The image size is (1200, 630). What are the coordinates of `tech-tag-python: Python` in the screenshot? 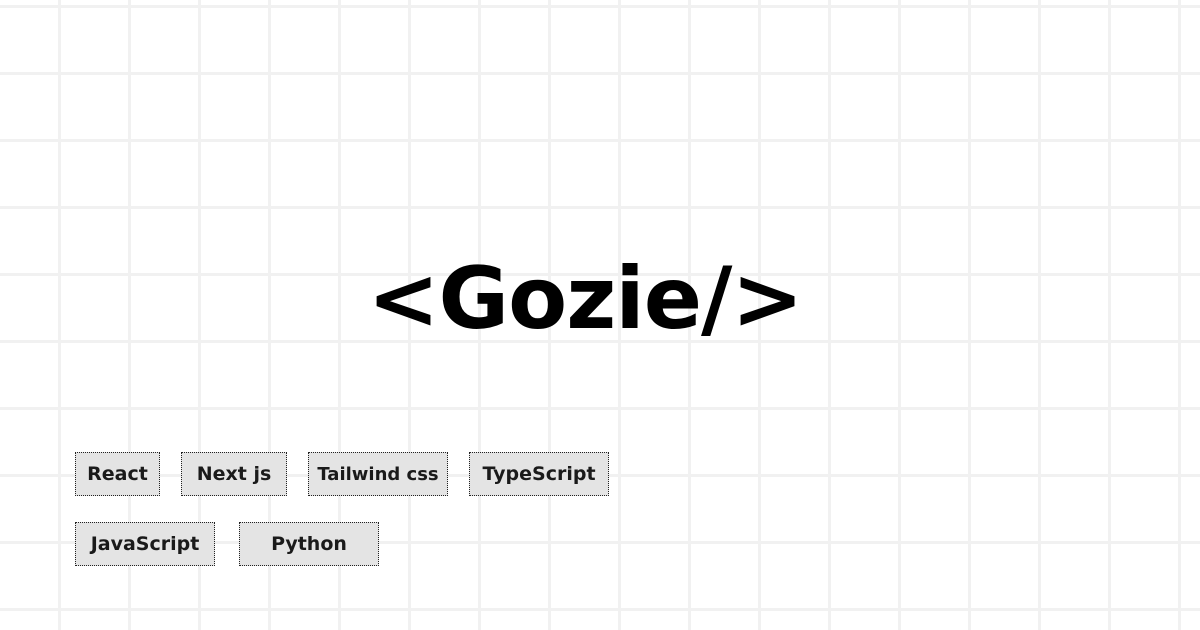 It's located at (309, 544).